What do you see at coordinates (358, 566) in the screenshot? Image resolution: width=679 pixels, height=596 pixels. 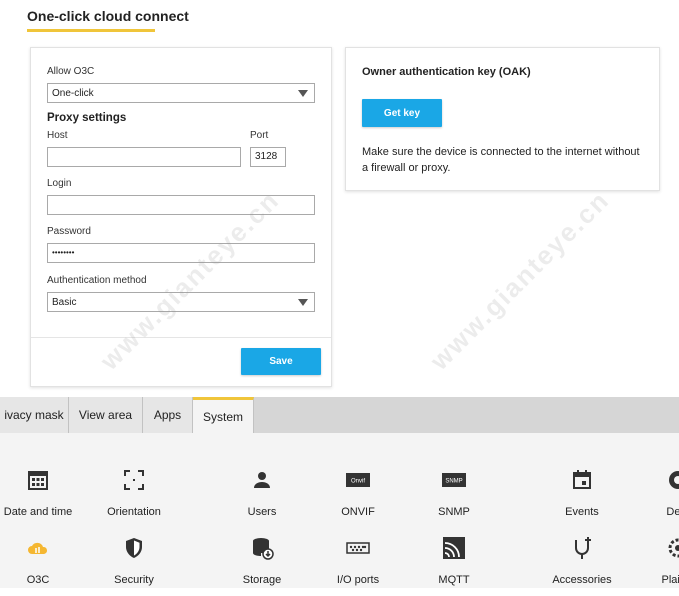 I see `system-item-io-ports: I/O ports` at bounding box center [358, 566].